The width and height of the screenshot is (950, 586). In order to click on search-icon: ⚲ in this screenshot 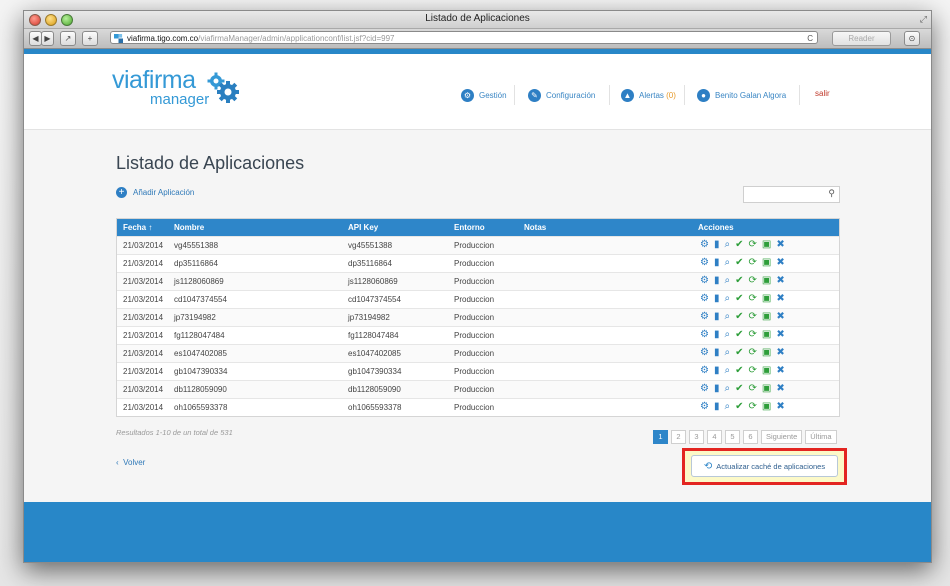, I will do `click(831, 193)`.